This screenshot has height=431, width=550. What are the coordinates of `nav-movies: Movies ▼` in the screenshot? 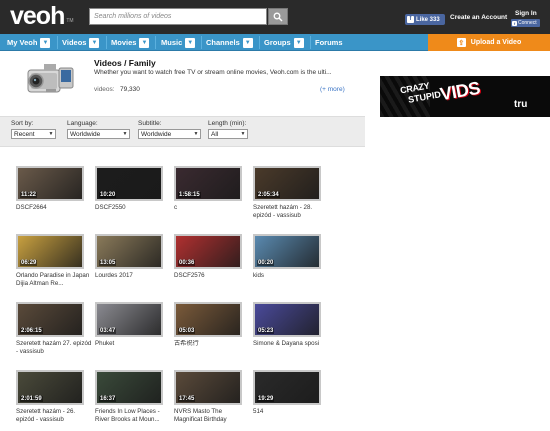 It's located at (130, 42).